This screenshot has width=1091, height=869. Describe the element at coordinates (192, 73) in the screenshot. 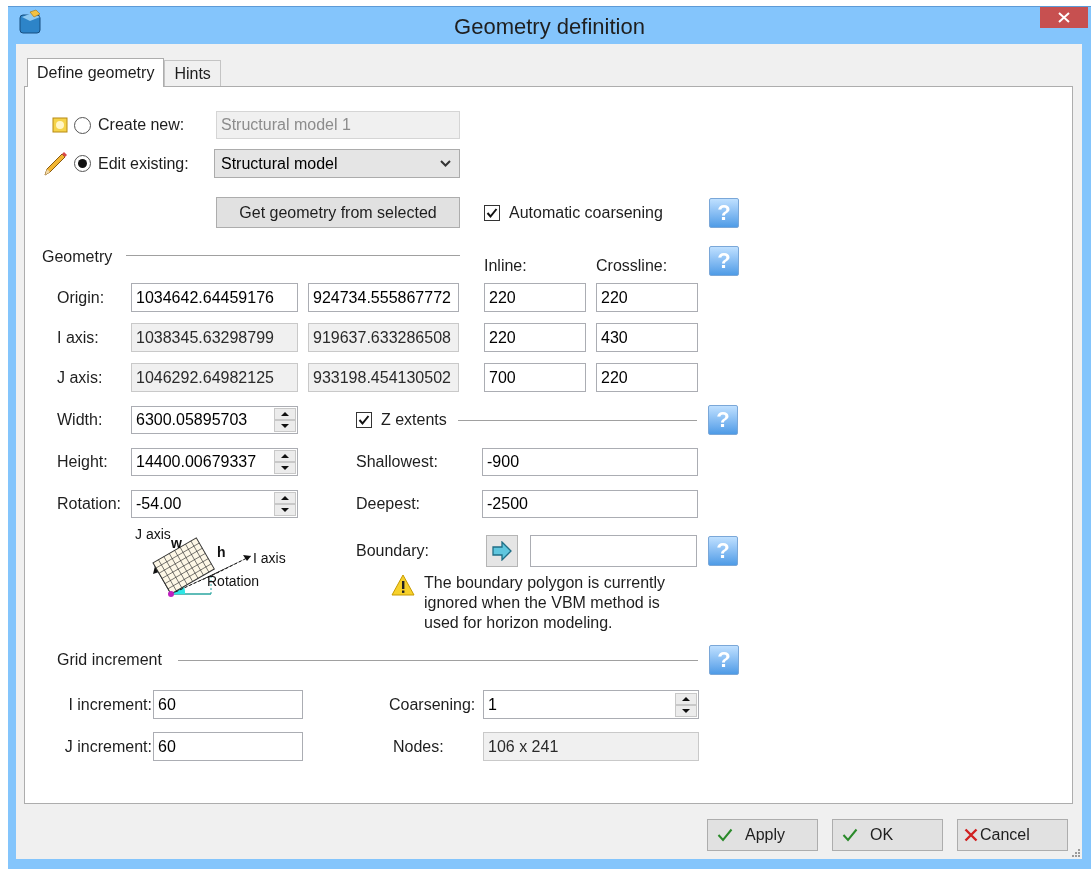

I see `tab: Hints` at that location.